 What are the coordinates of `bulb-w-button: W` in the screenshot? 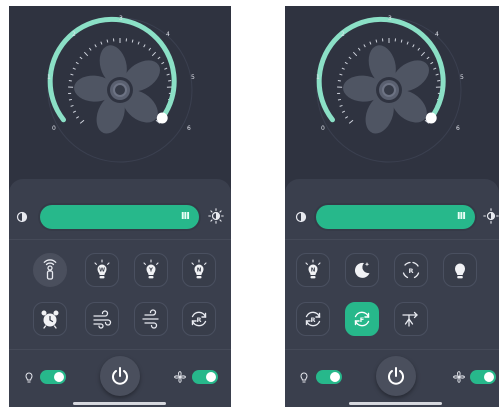 It's located at (102, 270).